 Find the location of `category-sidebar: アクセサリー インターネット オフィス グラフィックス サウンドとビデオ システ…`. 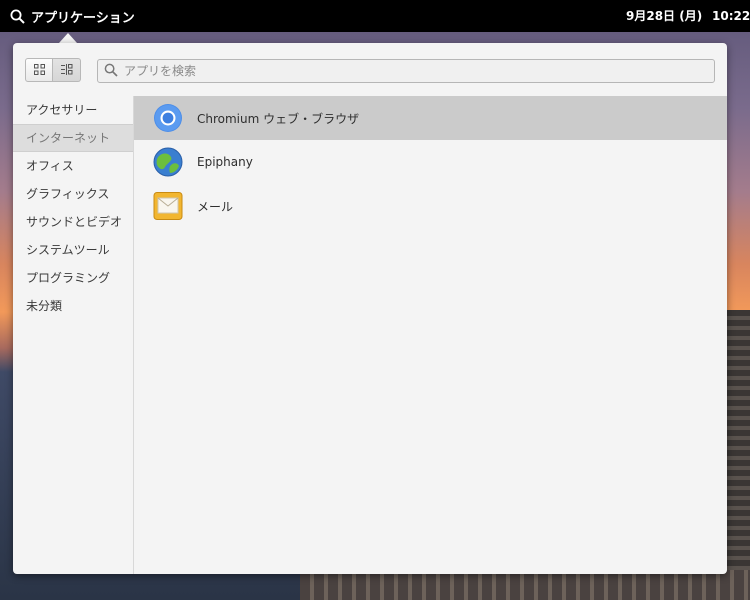

category-sidebar: アクセサリー インターネット オフィス グラフィックス サウンドとビデオ システ… is located at coordinates (73, 335).